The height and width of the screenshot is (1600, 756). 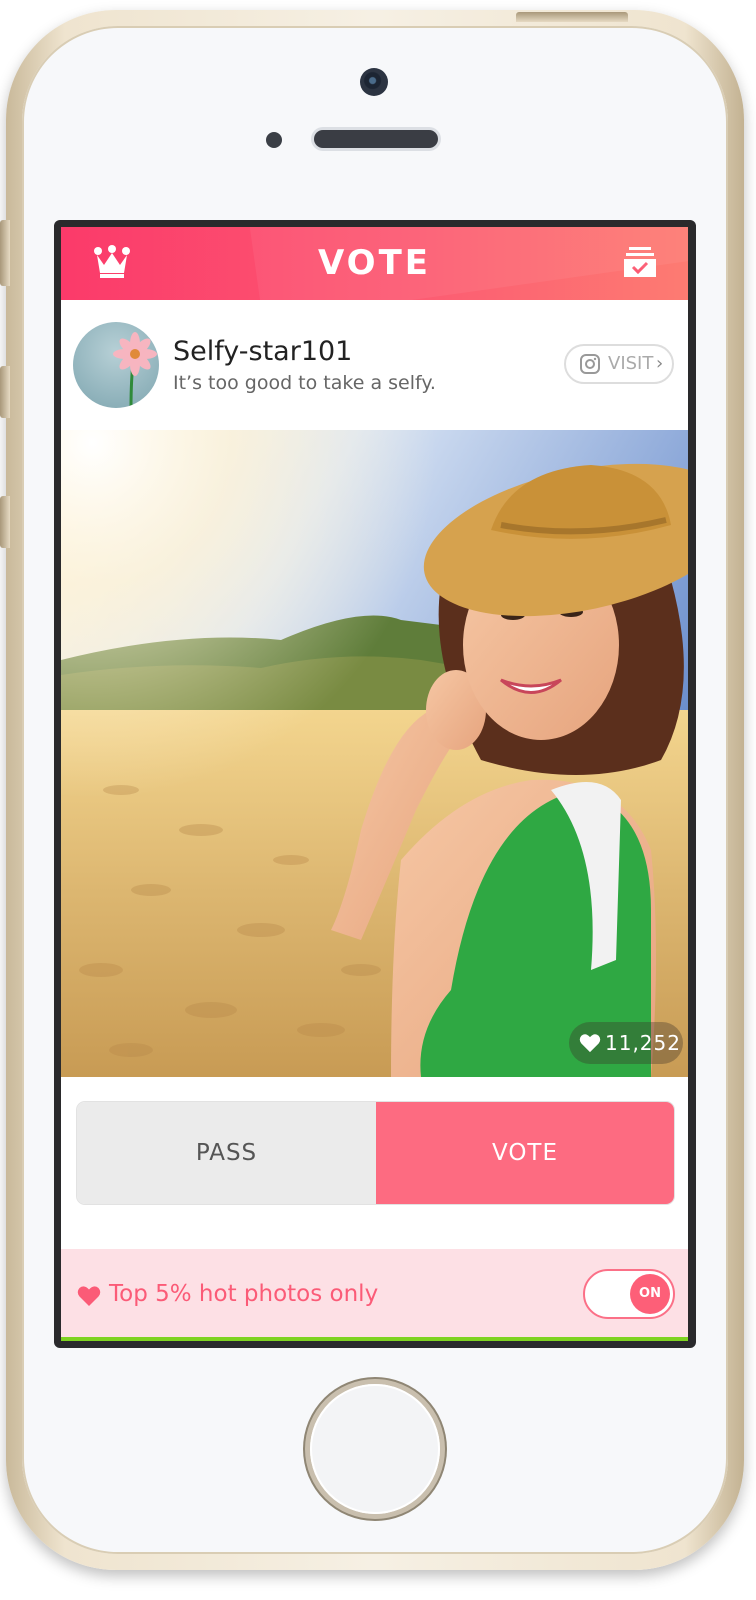 I want to click on page-title: VOTE, so click(x=374, y=263).